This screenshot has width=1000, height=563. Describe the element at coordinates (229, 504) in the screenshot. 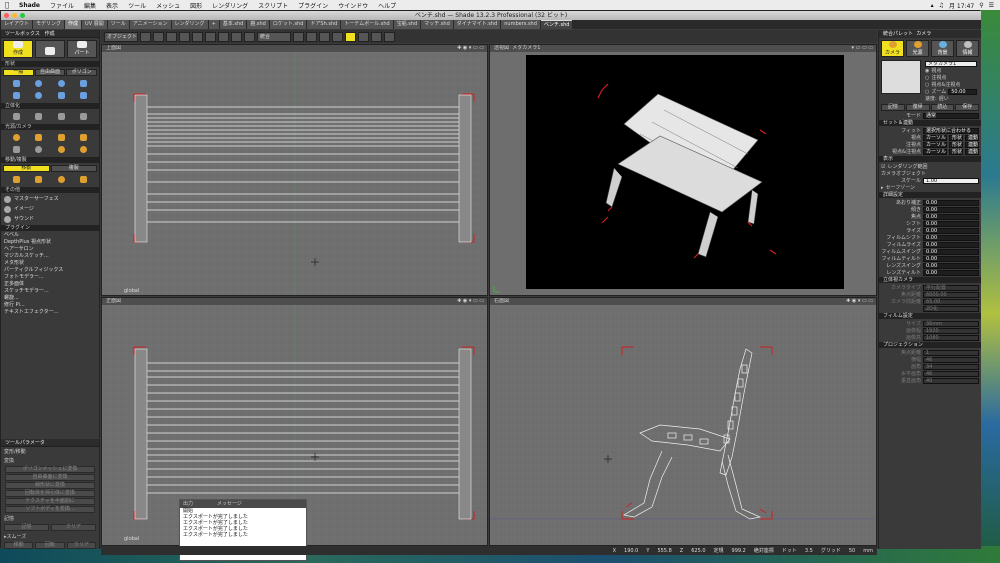

I see `console-tab-message: メッセージ` at that location.